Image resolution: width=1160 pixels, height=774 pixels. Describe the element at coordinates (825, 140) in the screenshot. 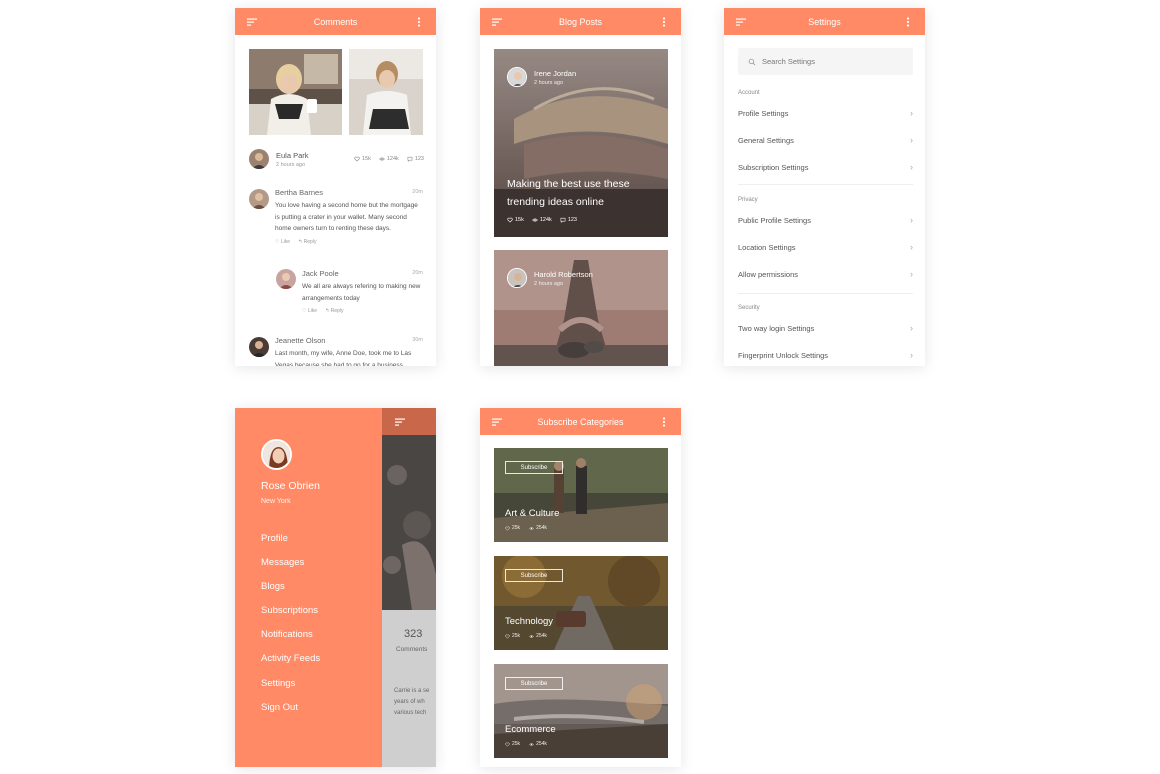

I see `setting-general: General Settings ›` at that location.